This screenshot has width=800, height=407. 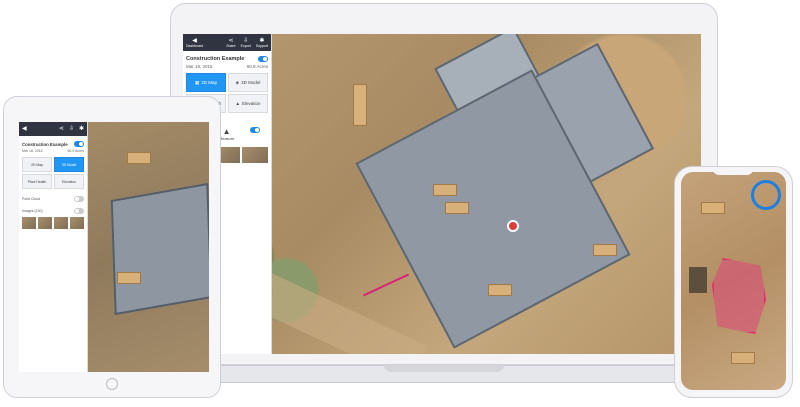 I want to click on mode-elevation-button: ▲ Elevation, so click(x=248, y=103).